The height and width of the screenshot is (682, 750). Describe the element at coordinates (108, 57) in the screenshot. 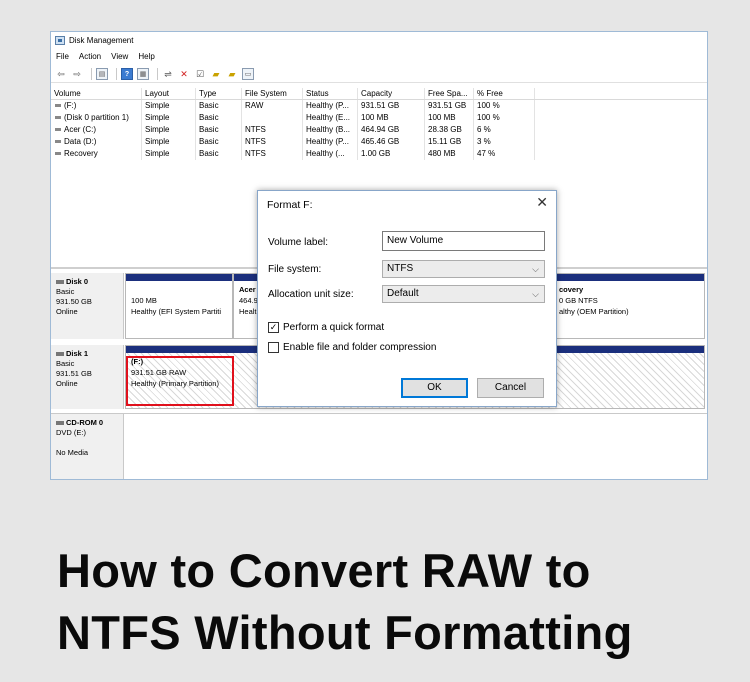

I see `menu-bar: File Action View Help` at that location.